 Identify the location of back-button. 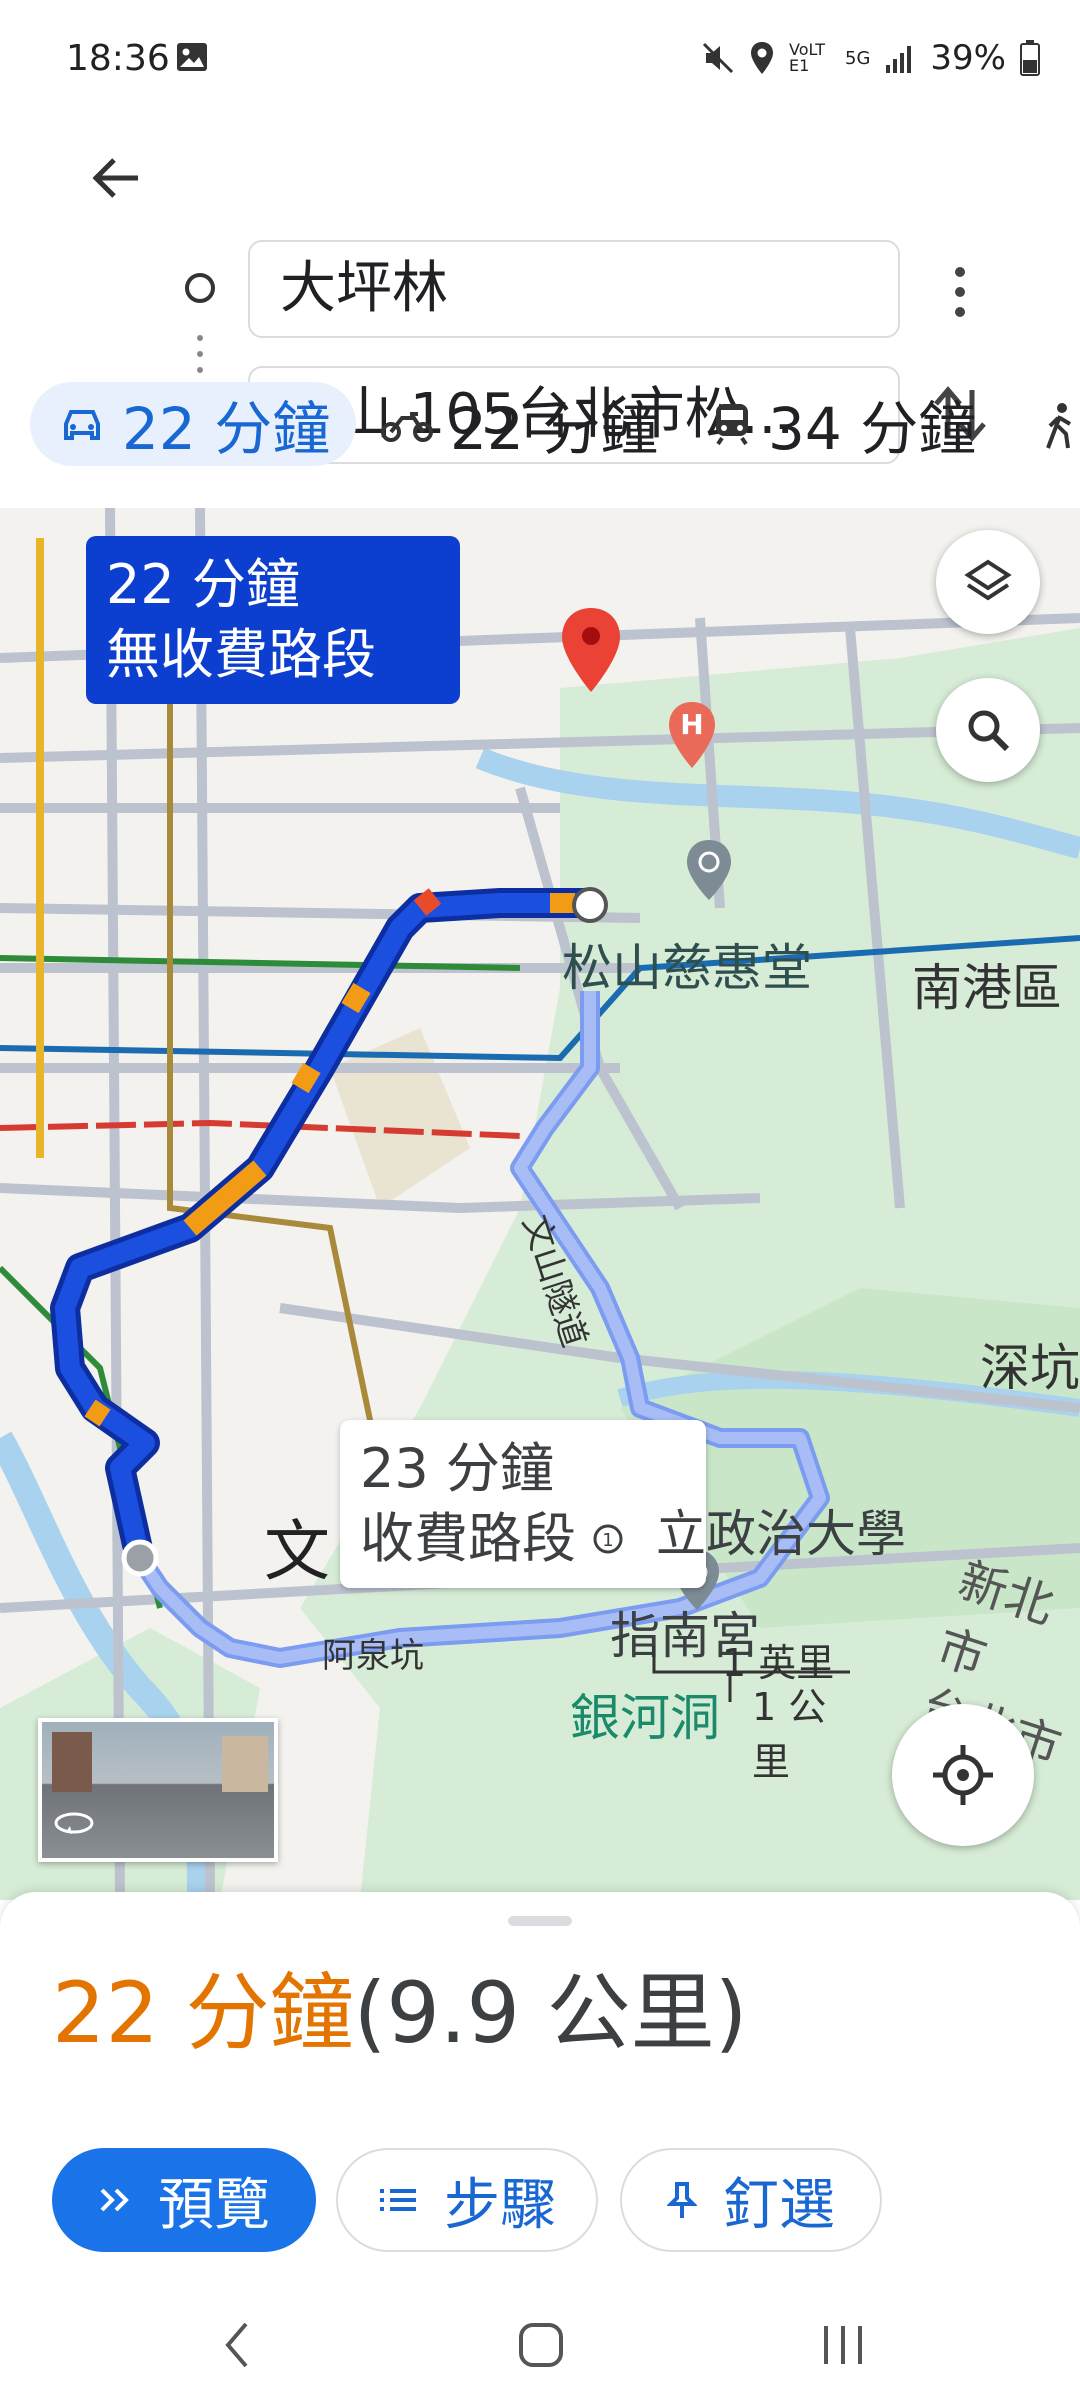
(116, 180).